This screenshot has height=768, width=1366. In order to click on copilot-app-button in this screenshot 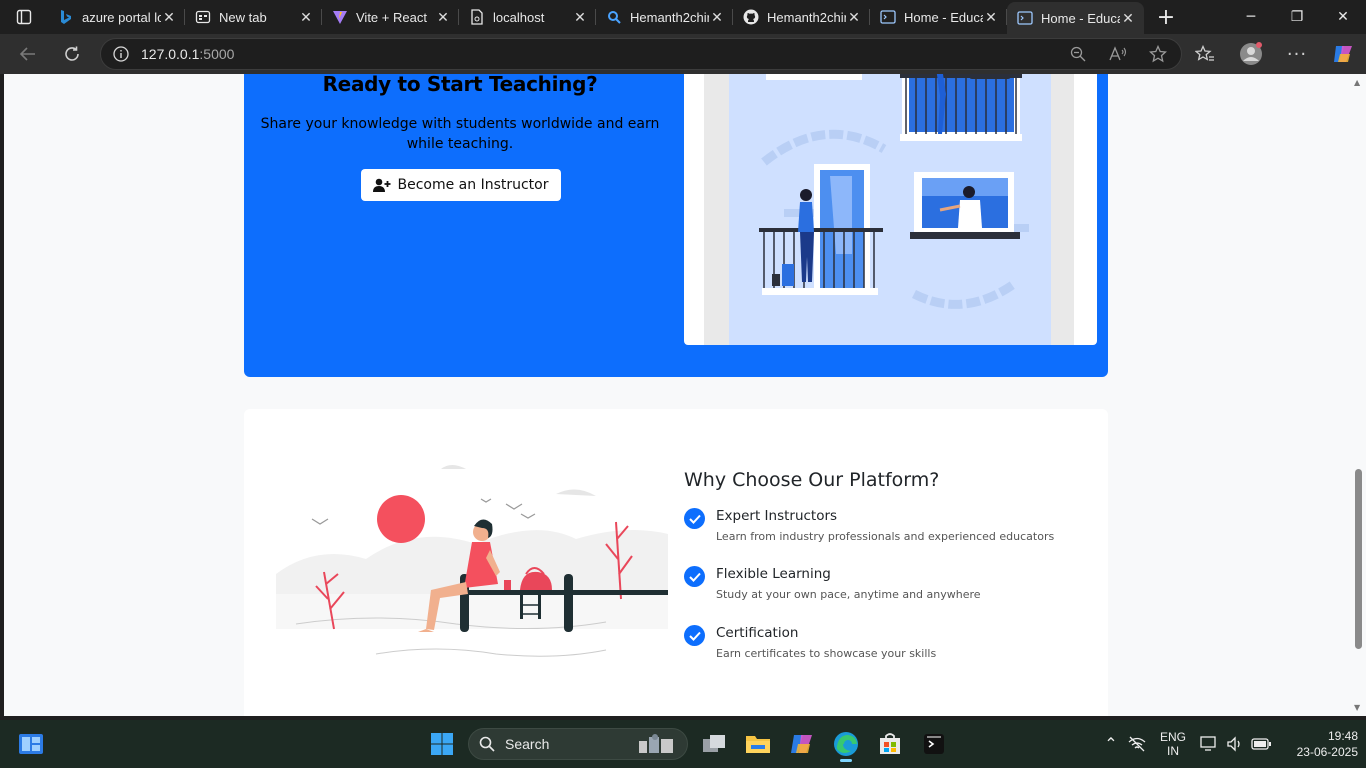, I will do `click(802, 744)`.